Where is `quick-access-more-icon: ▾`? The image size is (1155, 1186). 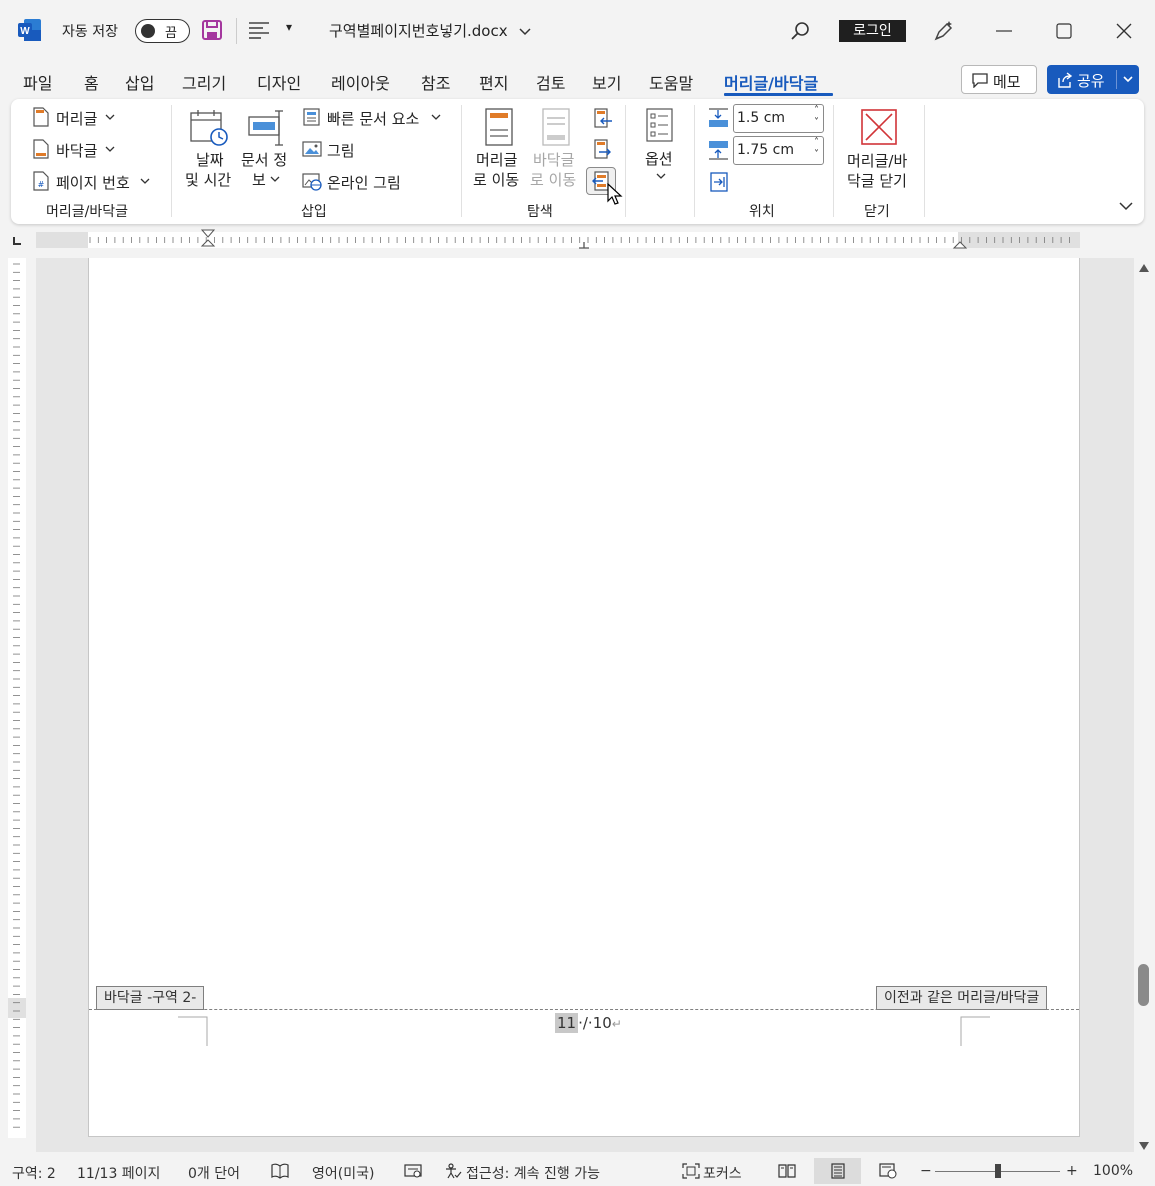
quick-access-more-icon: ▾ is located at coordinates (289, 27).